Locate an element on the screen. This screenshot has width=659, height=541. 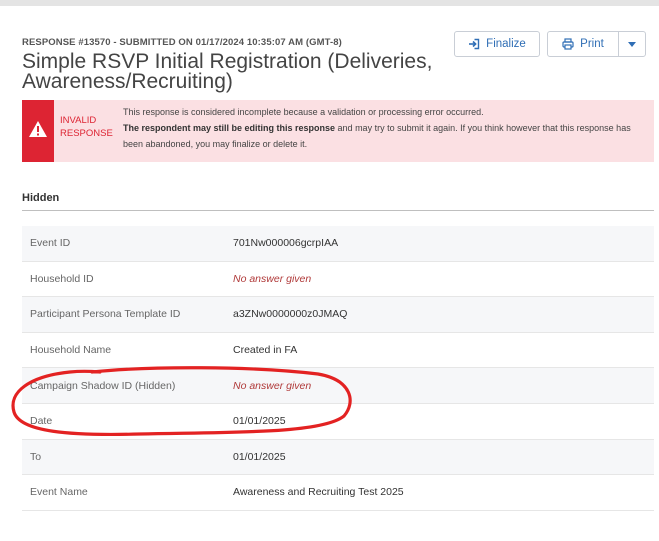
field-label: Event ID is located at coordinates (50, 243).